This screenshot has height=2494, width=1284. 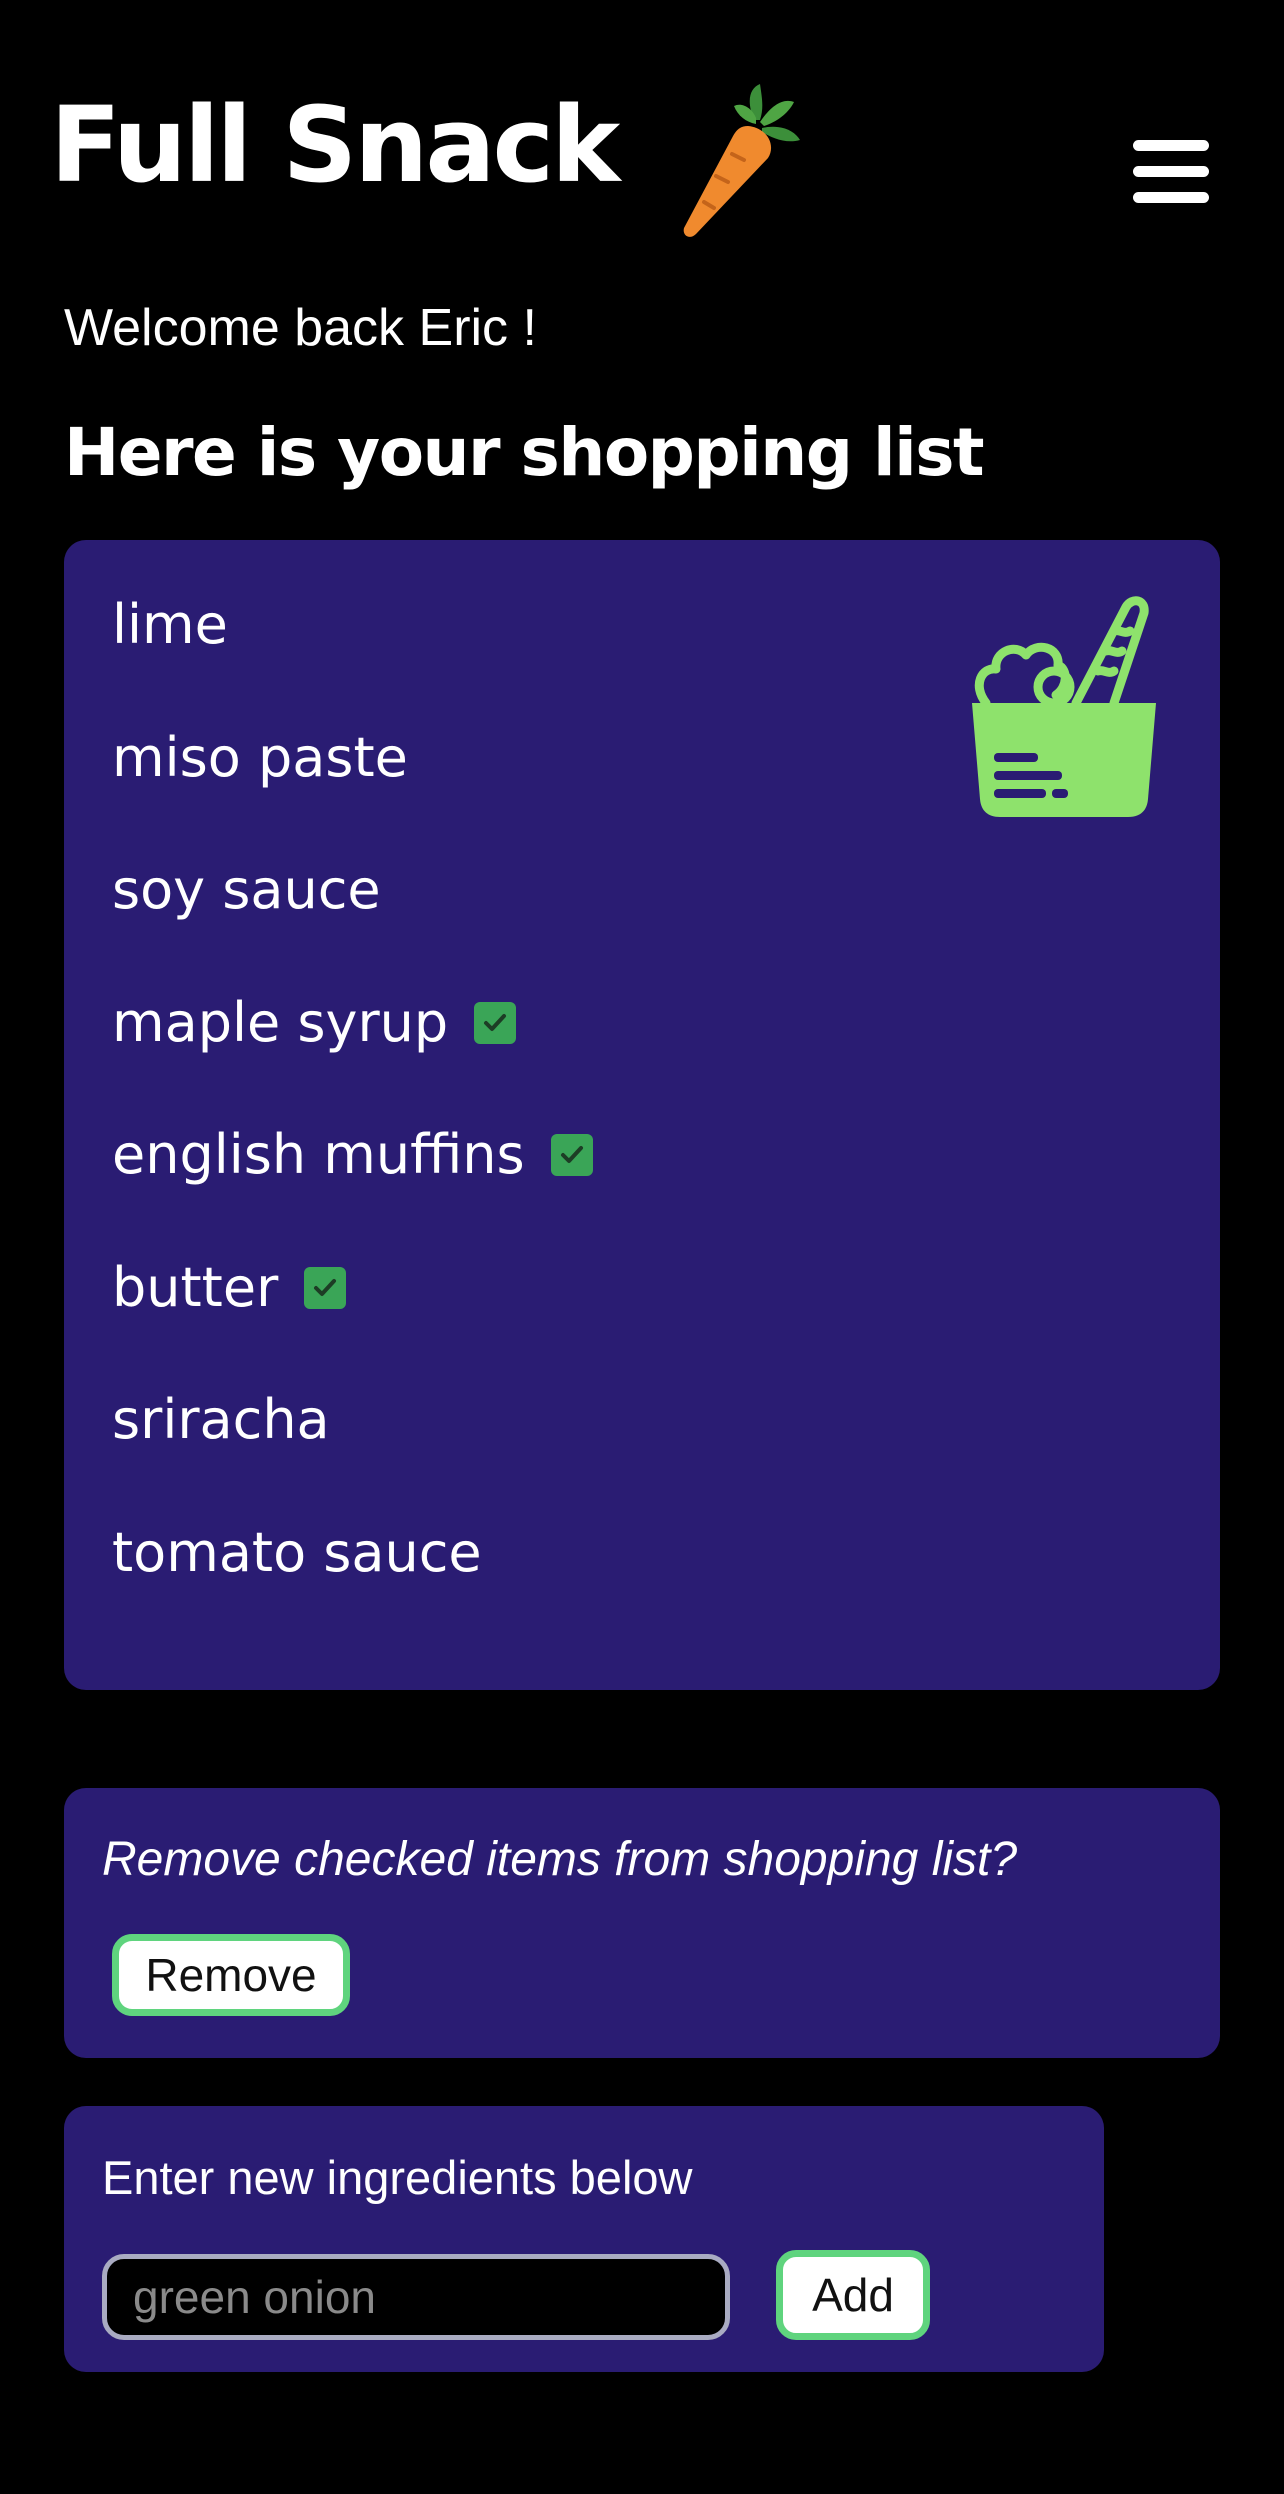 I want to click on list-item: soy sauce, so click(x=246, y=890).